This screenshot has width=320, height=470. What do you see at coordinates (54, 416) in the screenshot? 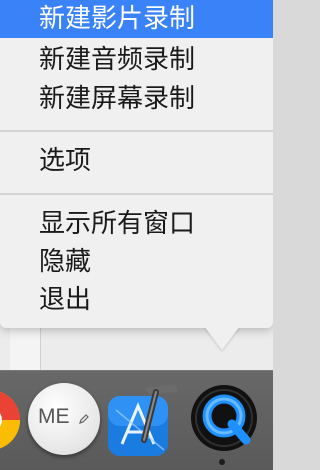
I see `me-app-icon-label: ME` at bounding box center [54, 416].